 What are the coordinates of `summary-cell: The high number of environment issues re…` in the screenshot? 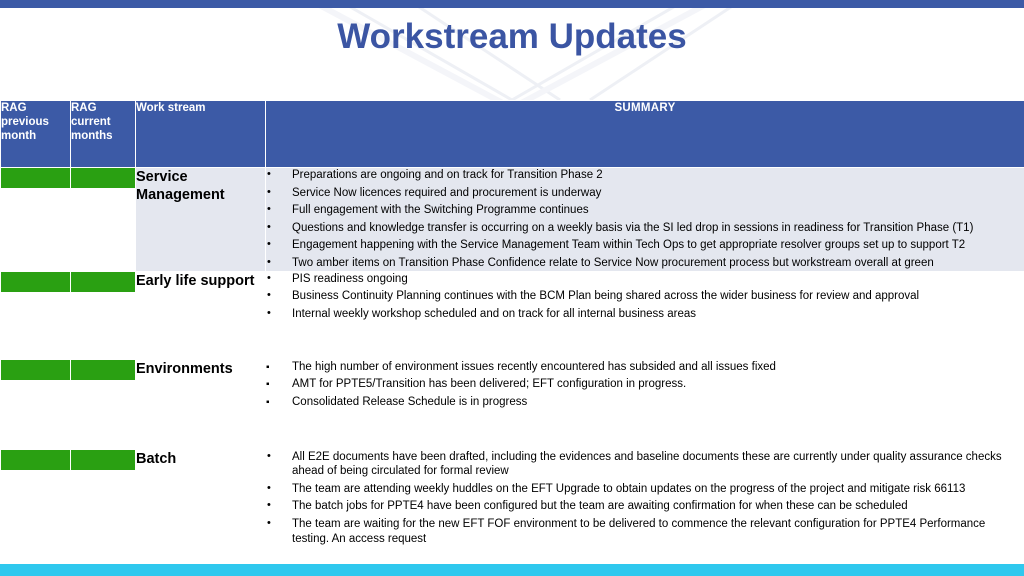 It's located at (644, 404).